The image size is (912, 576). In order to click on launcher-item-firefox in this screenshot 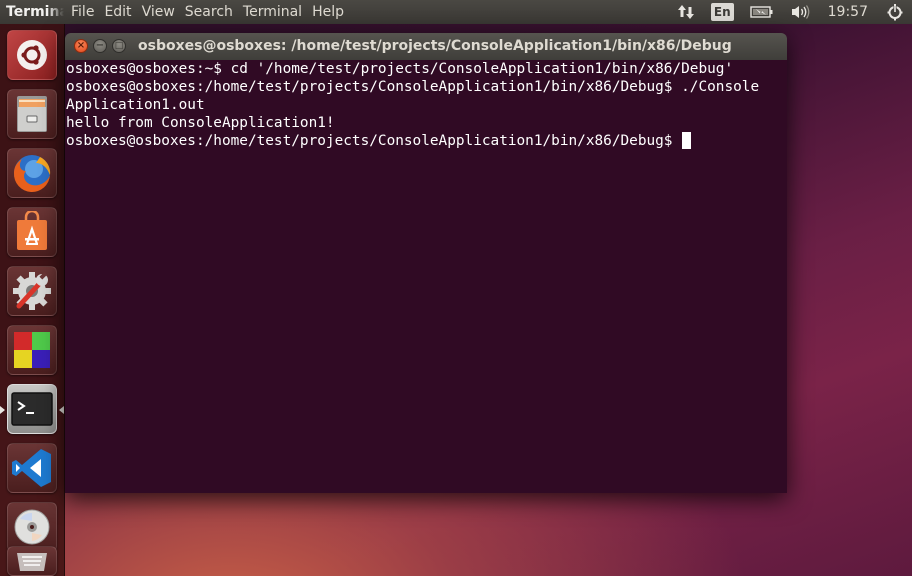, I will do `click(32, 173)`.